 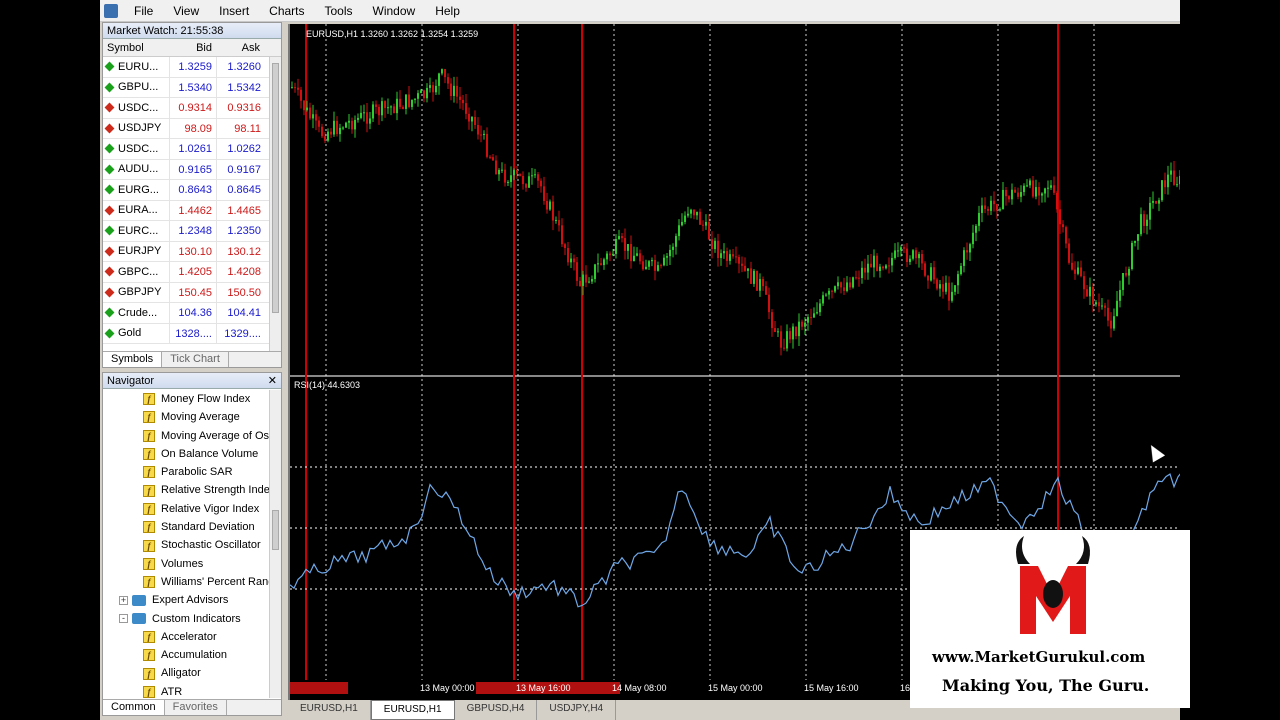 I want to click on navigator-item: f Williams' Percent Range, so click(x=186, y=582).